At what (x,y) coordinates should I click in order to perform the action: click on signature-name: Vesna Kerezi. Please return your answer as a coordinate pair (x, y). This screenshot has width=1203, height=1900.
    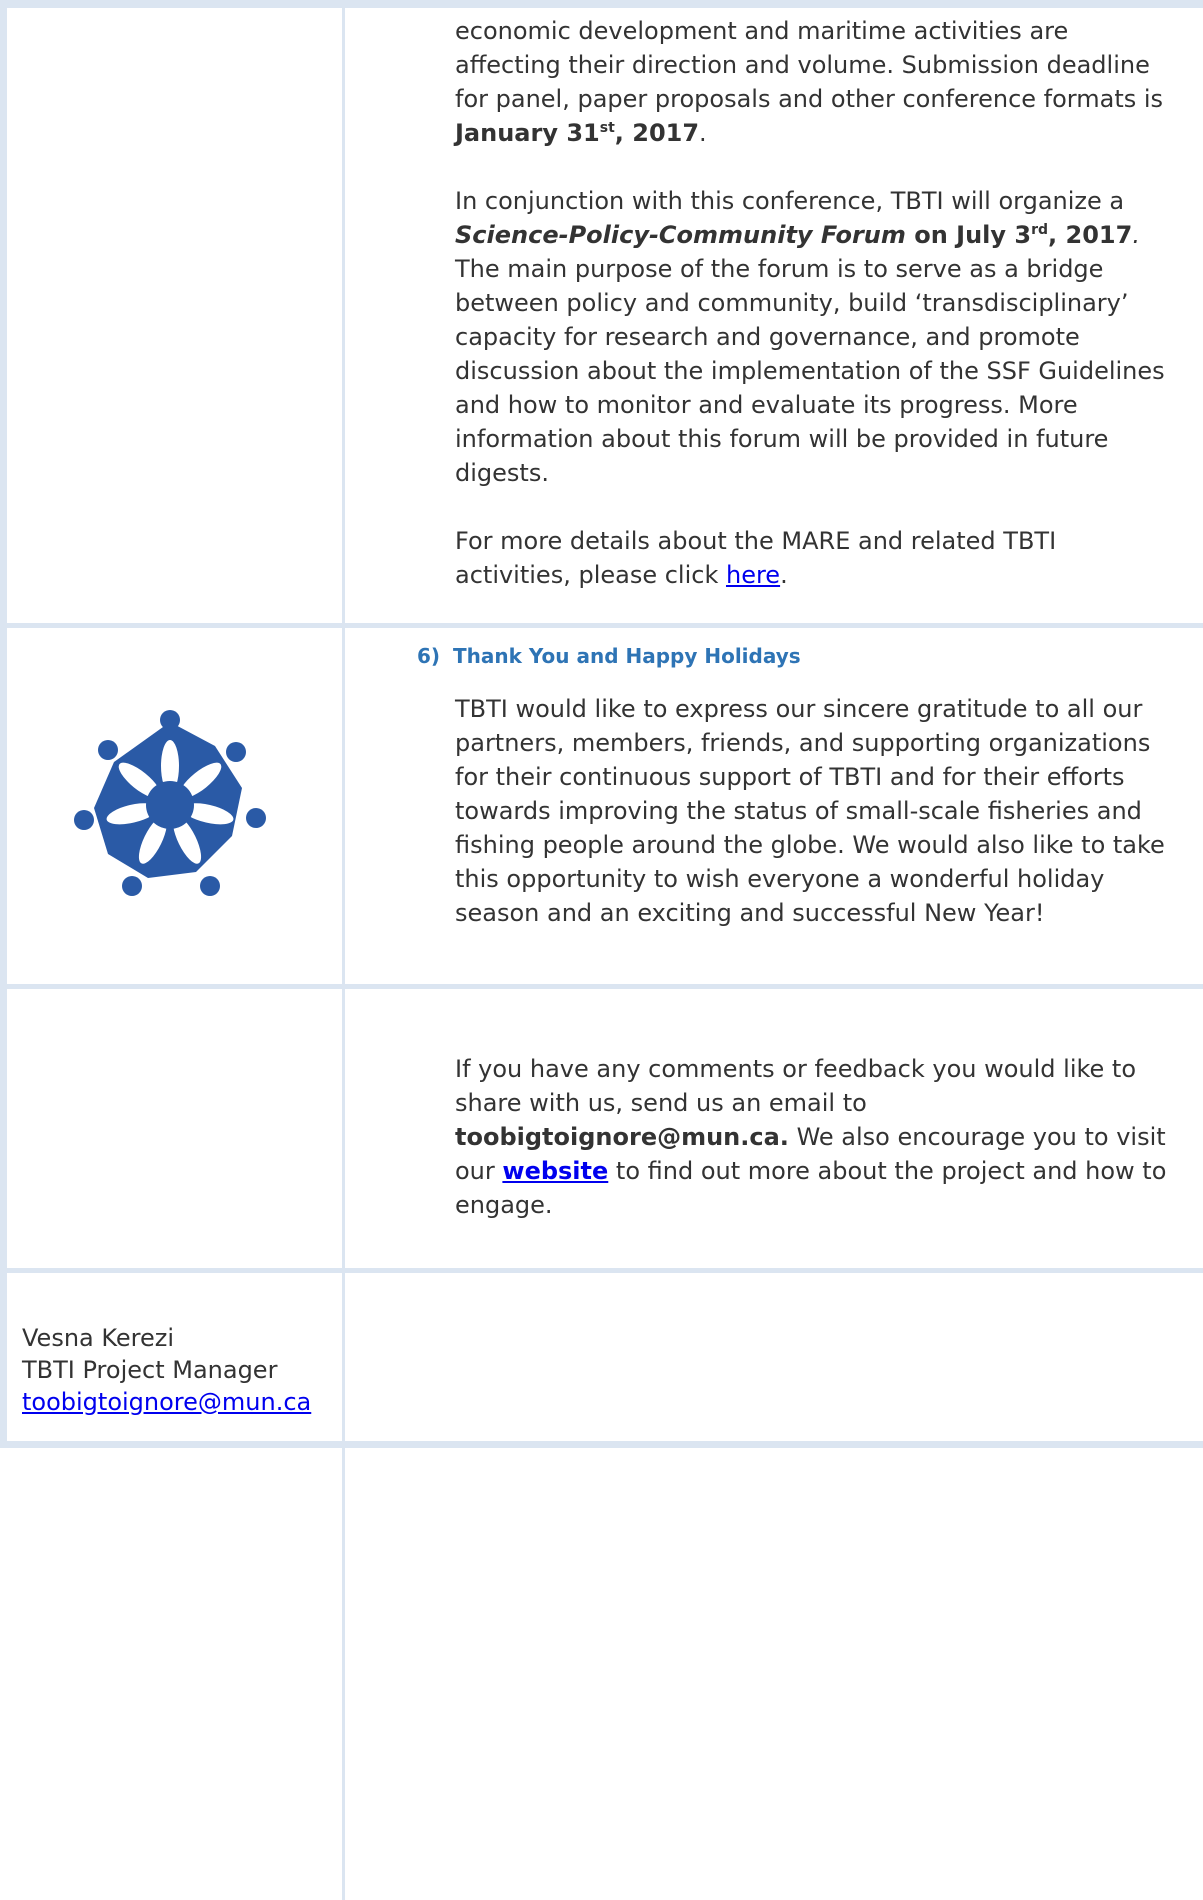
    Looking at the image, I should click on (98, 1338).